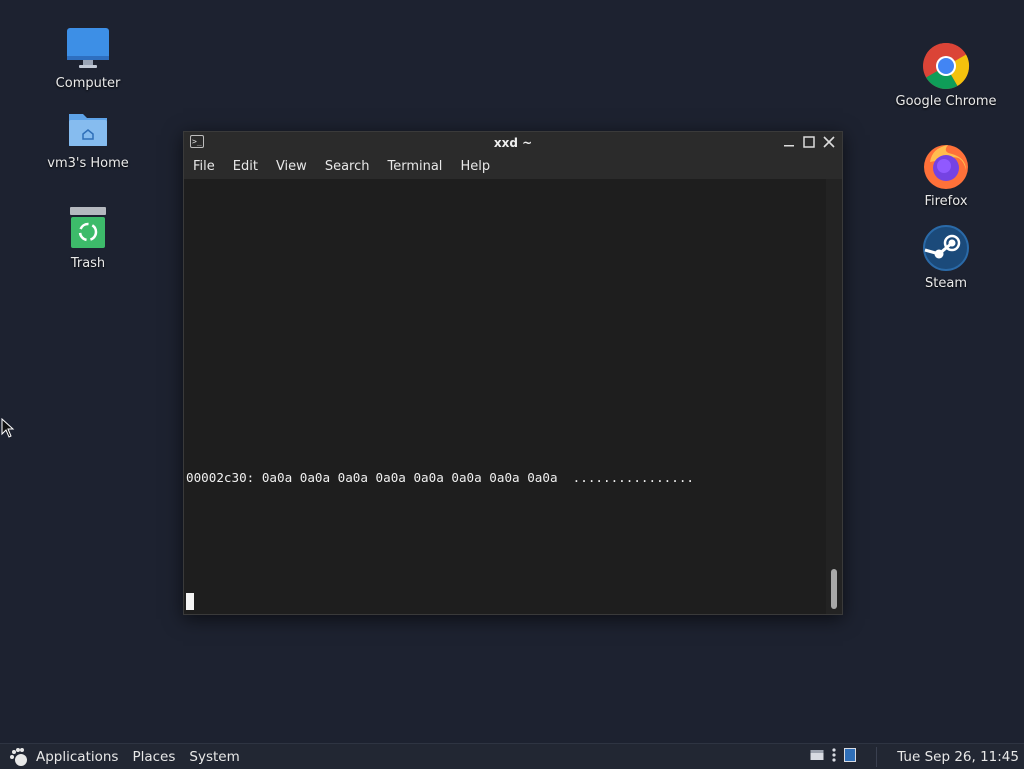 The height and width of the screenshot is (769, 1024). I want to click on desktop-icon-chrome: Google Chrome, so click(946, 75).